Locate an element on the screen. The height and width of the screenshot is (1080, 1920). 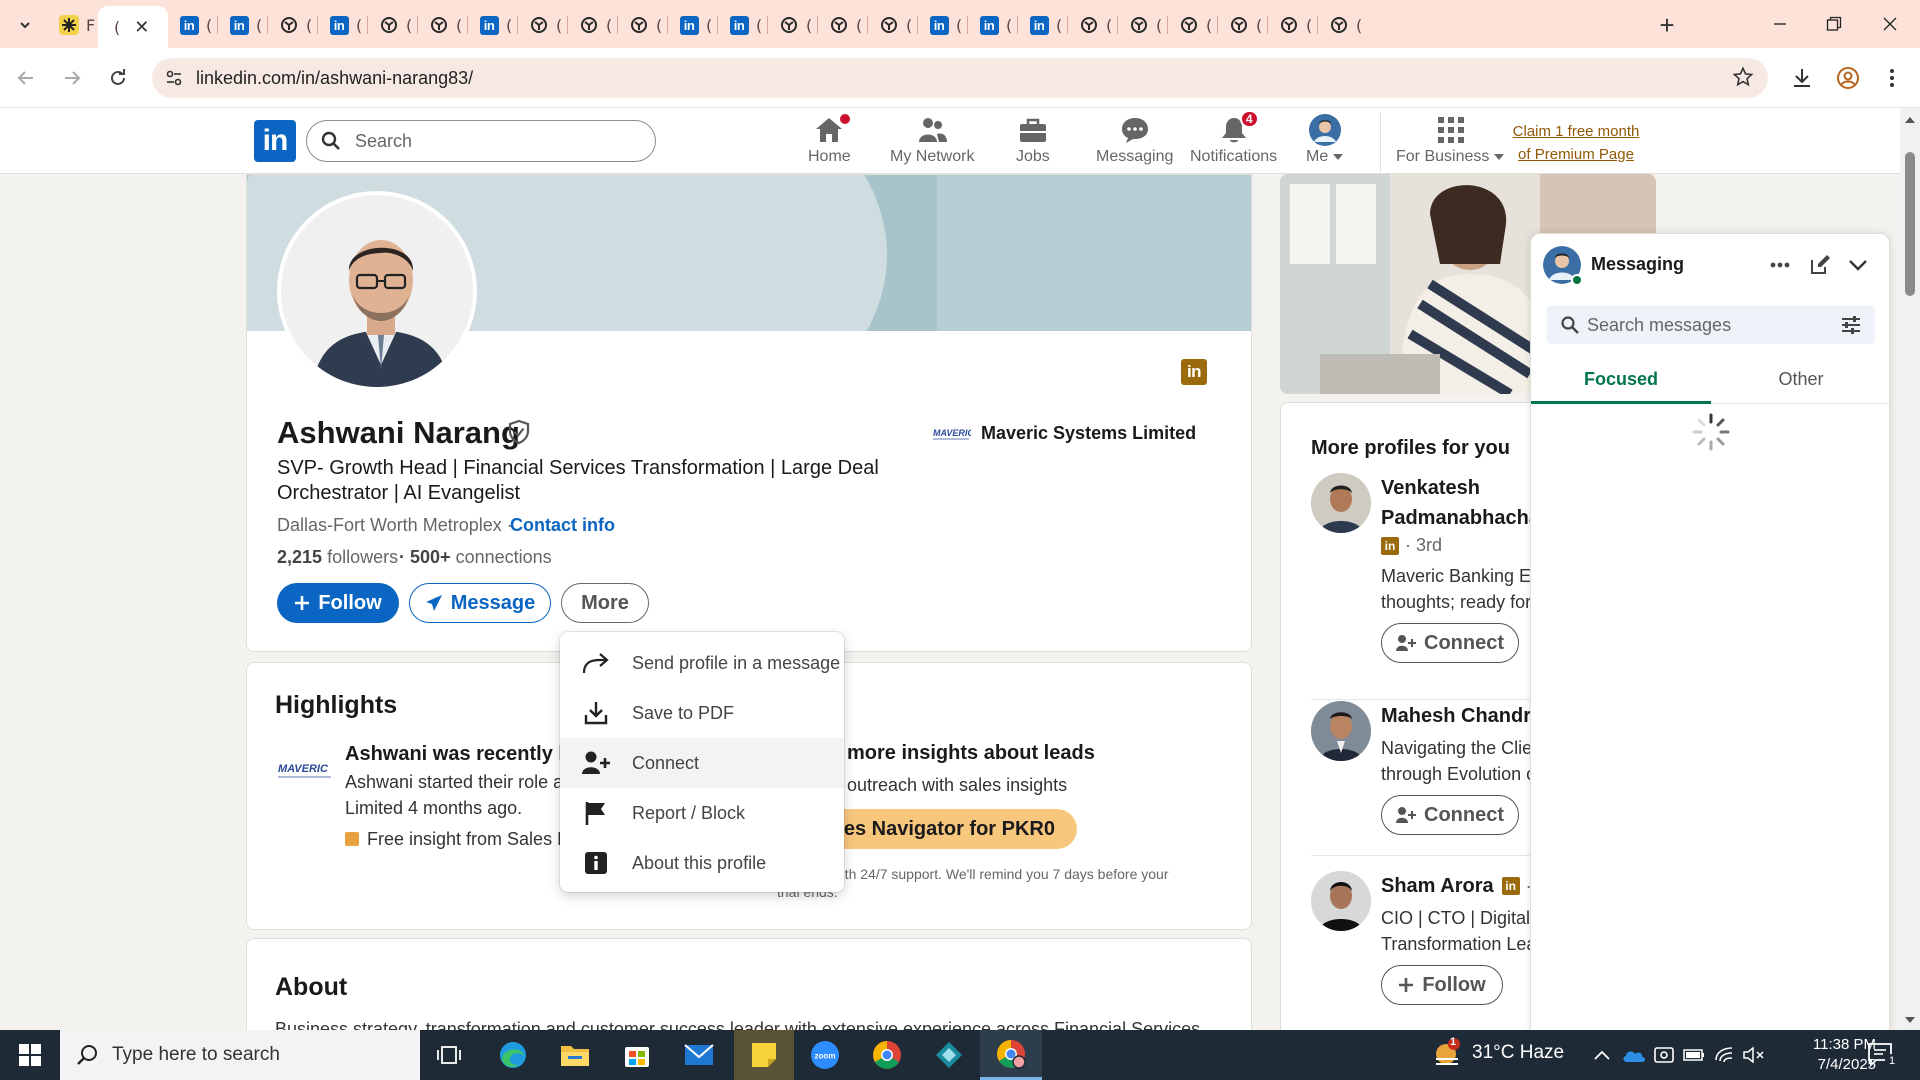
nav-me: Me is located at coordinates (1325, 144).